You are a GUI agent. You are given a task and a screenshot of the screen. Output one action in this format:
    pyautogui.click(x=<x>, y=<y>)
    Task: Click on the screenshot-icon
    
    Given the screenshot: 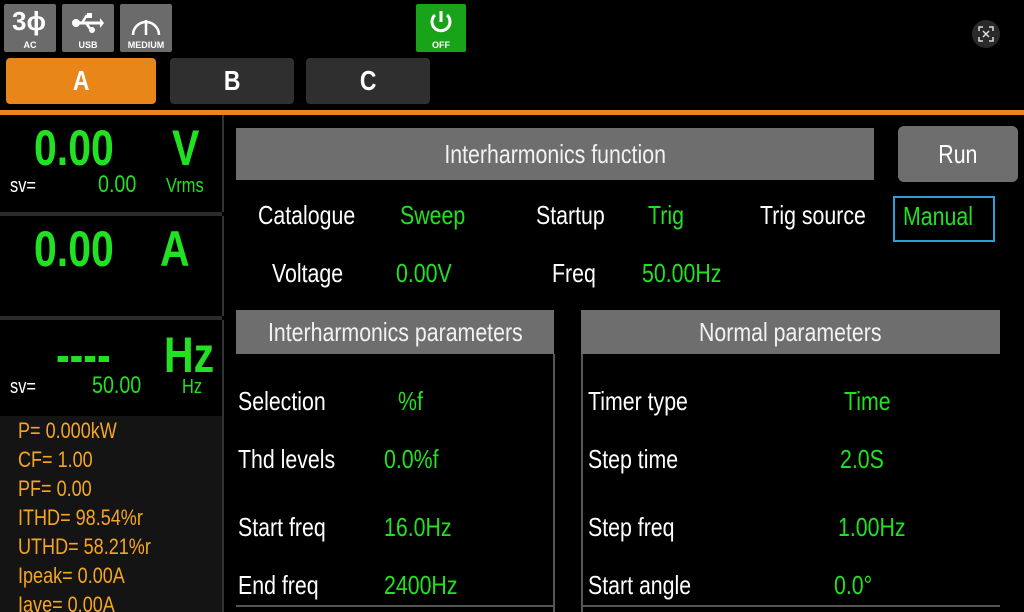 What is the action you would take?
    pyautogui.click(x=986, y=34)
    